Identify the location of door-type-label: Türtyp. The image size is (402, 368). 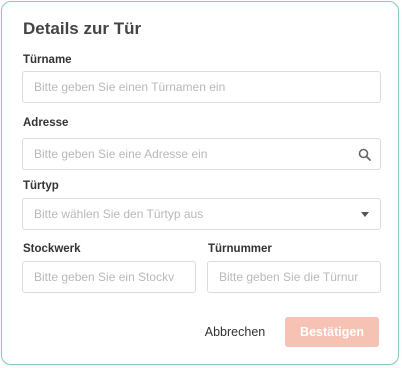
(41, 186).